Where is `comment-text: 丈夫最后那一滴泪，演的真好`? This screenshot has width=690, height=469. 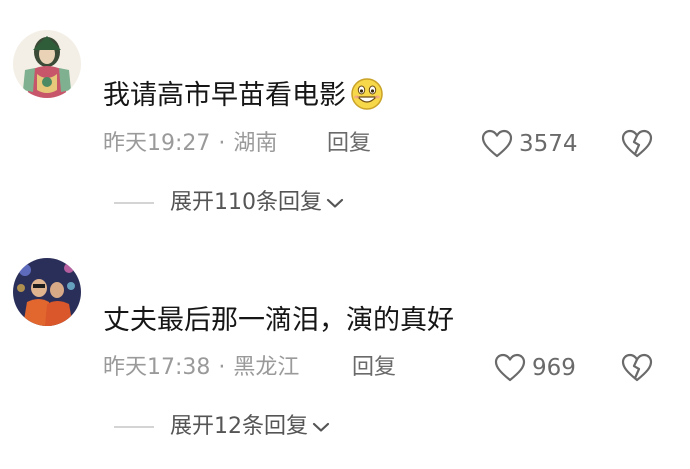 comment-text: 丈夫最后那一滴泪，演的真好 is located at coordinates (278, 321).